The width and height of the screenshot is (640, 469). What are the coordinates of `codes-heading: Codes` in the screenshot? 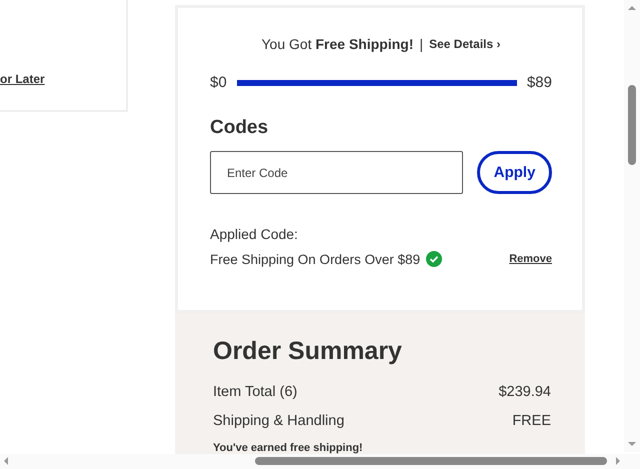 It's located at (240, 128).